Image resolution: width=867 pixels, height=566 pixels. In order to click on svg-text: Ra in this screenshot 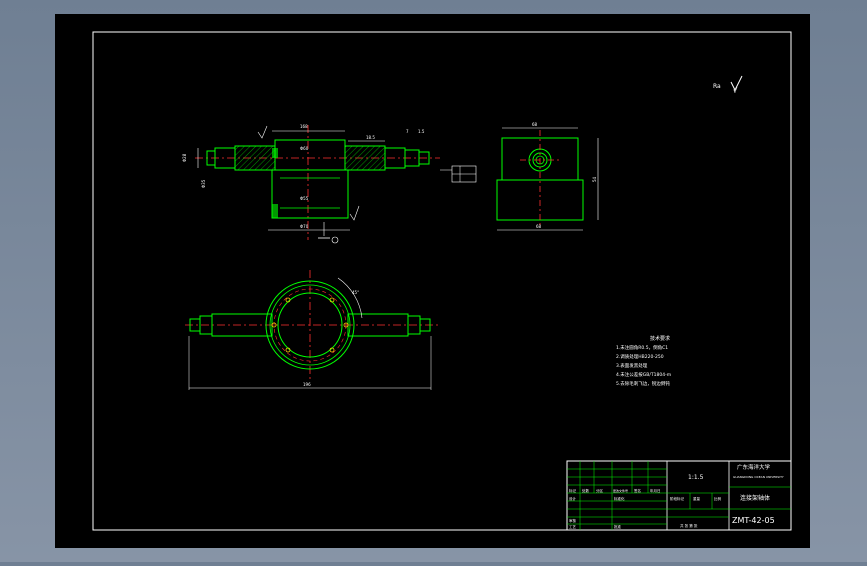, I will do `click(717, 86)`.